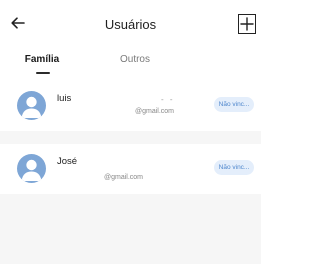 This screenshot has width=320, height=264. What do you see at coordinates (168, 99) in the screenshot?
I see `user-masked-text: - -` at bounding box center [168, 99].